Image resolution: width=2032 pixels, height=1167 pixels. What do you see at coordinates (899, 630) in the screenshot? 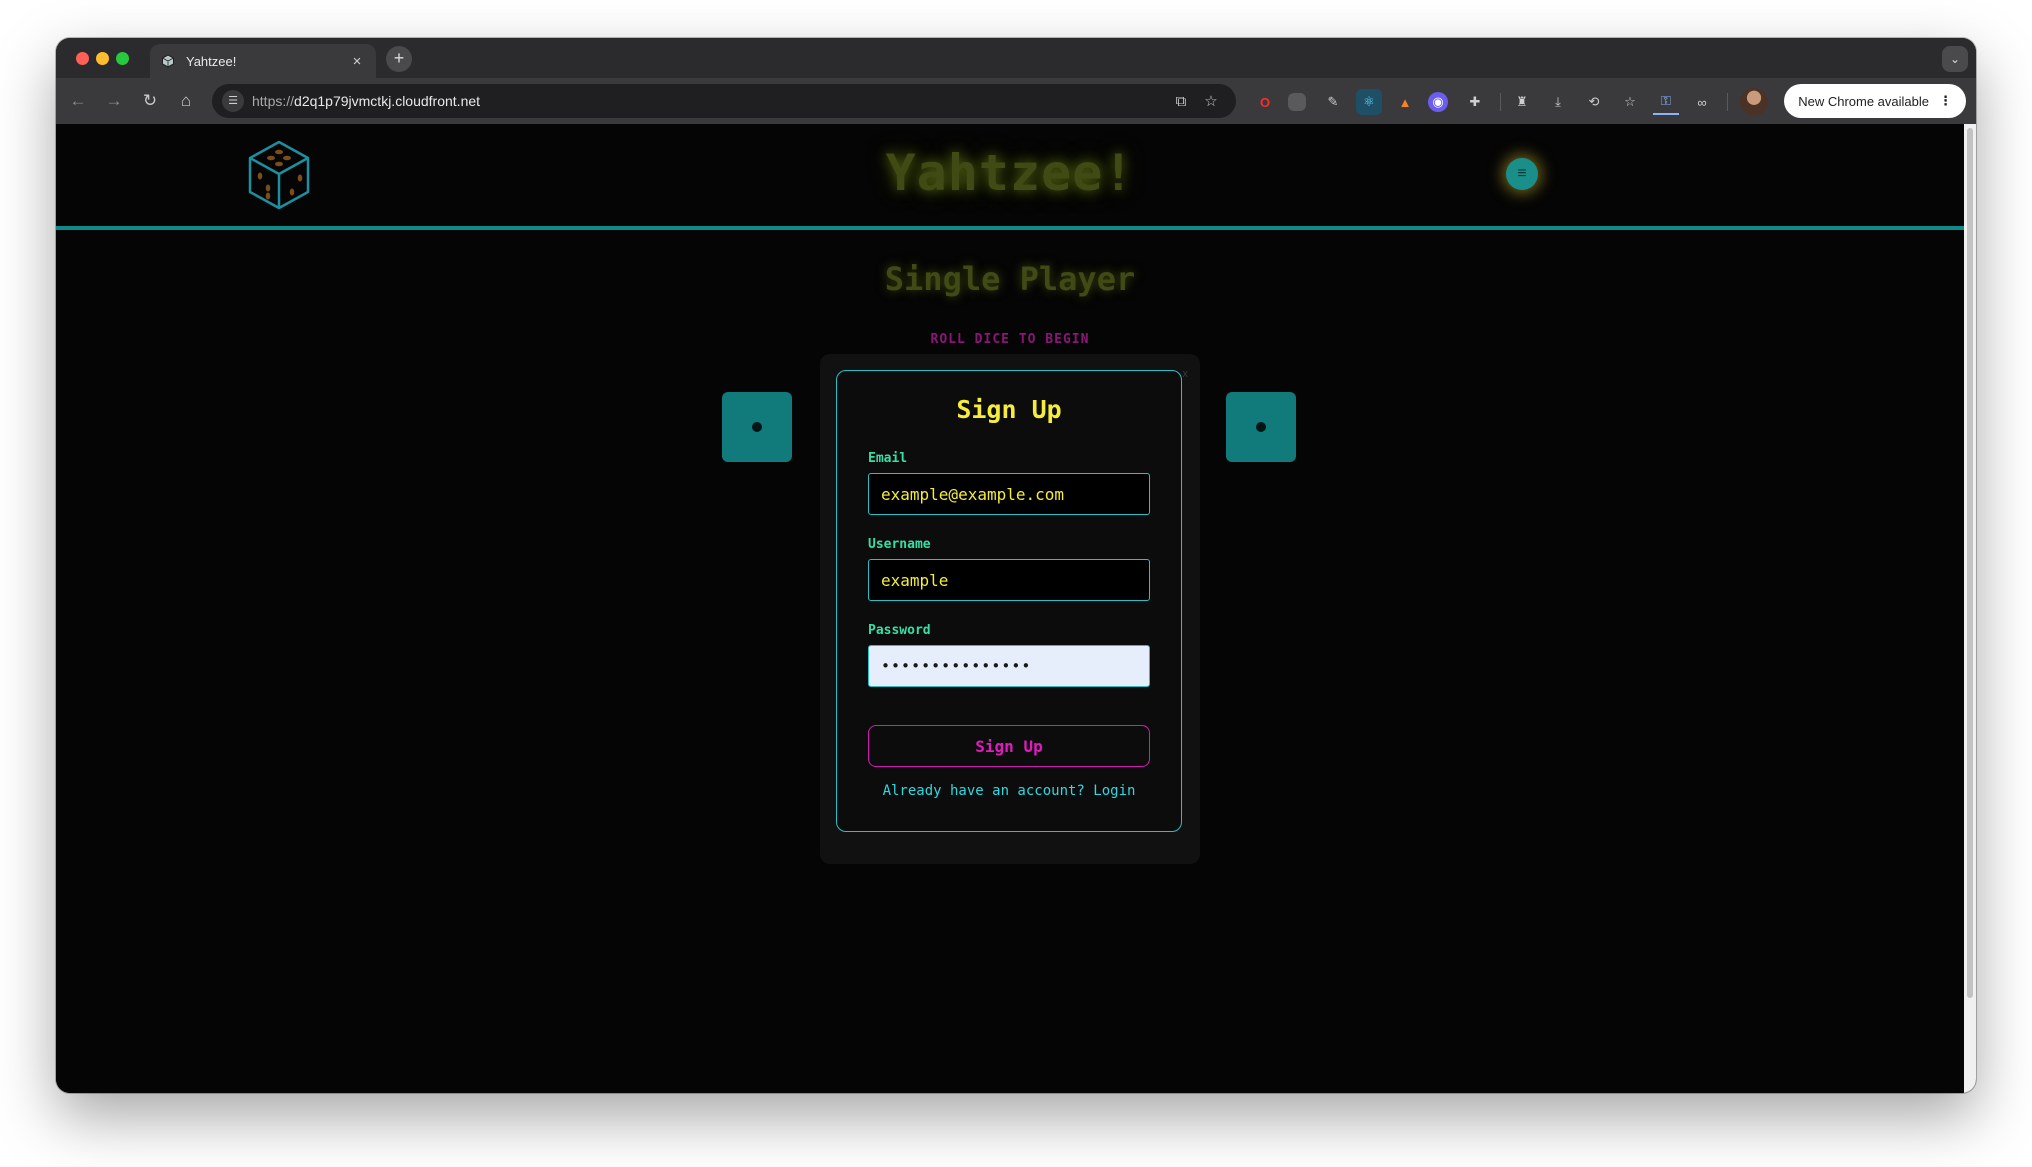
I see `password-label: Password` at bounding box center [899, 630].